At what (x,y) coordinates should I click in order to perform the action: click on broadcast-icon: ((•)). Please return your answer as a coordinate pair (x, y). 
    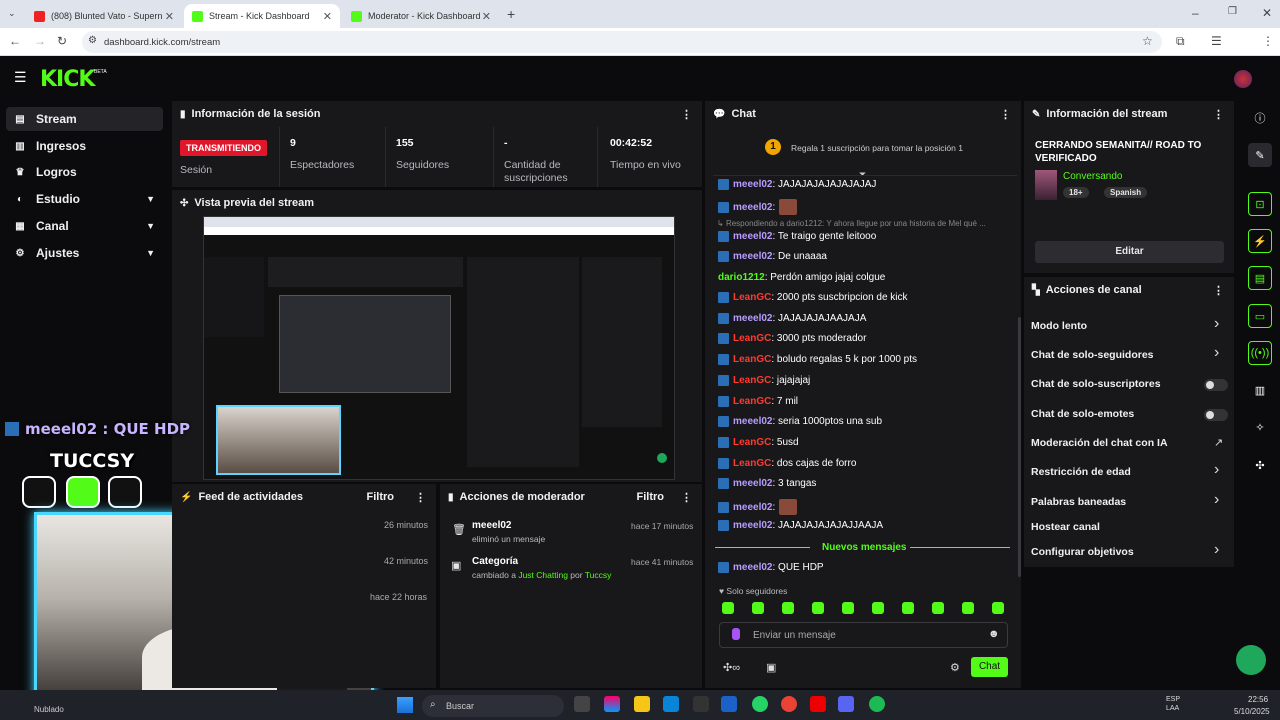
    Looking at the image, I should click on (1260, 353).